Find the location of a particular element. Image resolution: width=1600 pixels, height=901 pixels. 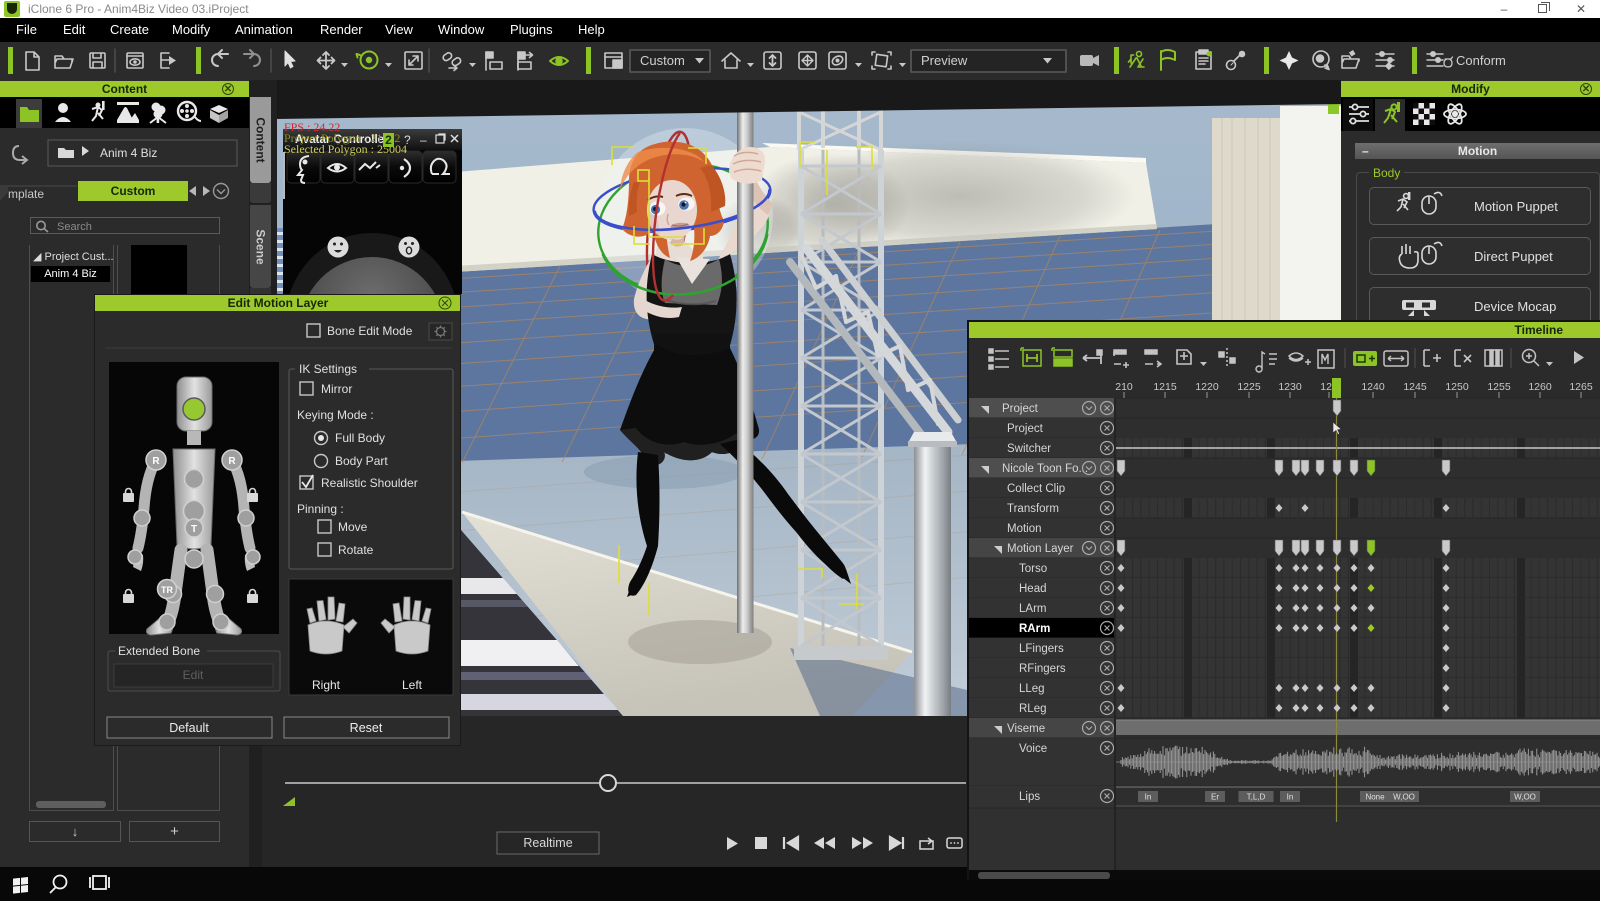

svg-text: LFingers is located at coordinates (1041, 649).